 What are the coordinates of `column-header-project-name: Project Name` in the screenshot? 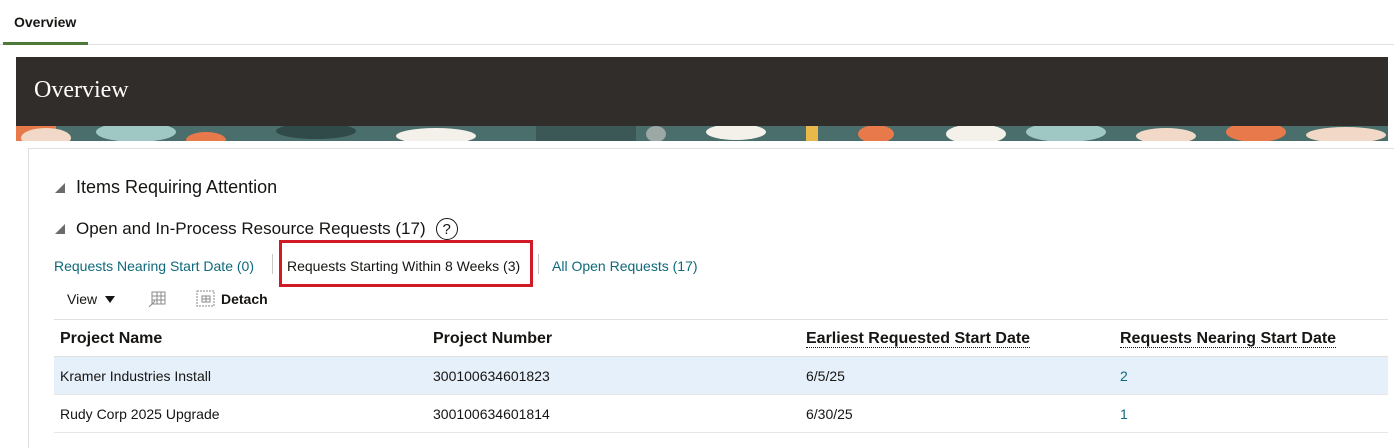 It's located at (111, 339).